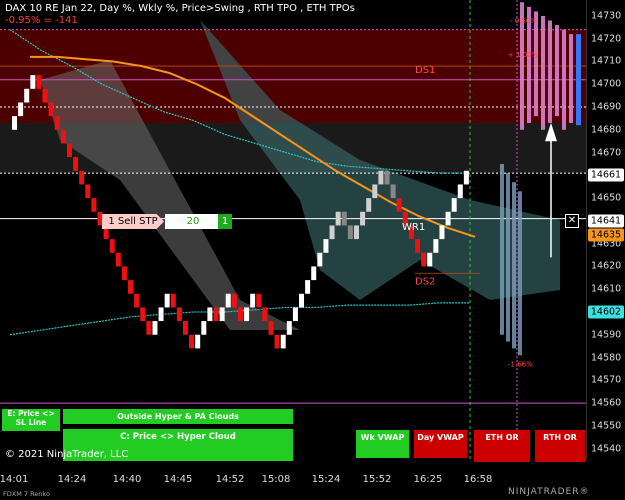 This screenshot has height=500, width=625. I want to click on instrument-footer: FDXM 7 Renko, so click(26, 494).